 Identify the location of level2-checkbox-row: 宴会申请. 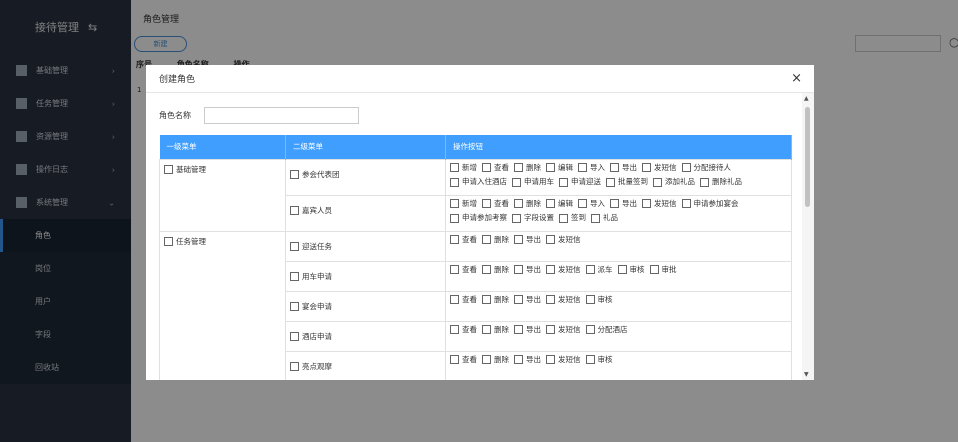
(365, 306).